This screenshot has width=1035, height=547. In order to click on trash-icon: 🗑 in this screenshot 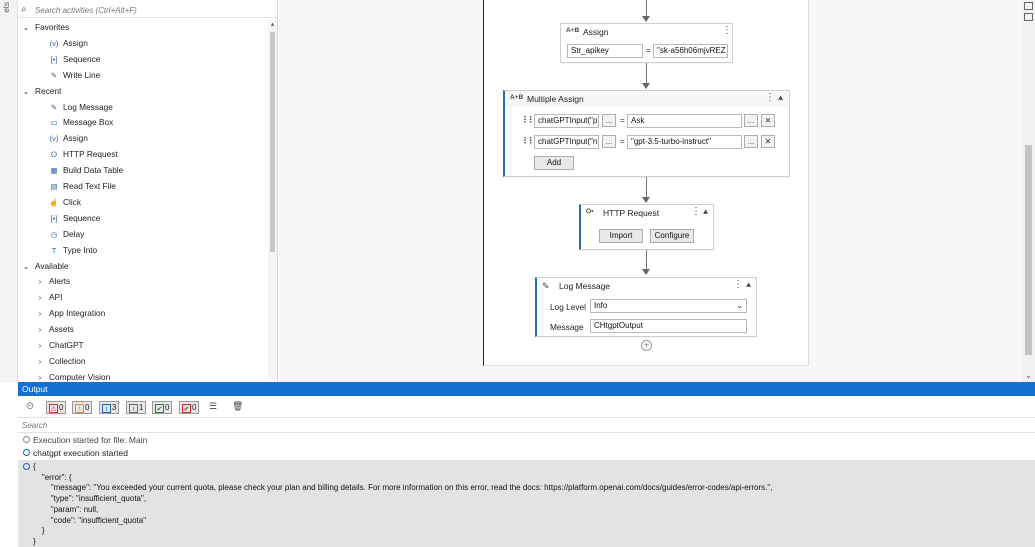, I will do `click(237, 406)`.